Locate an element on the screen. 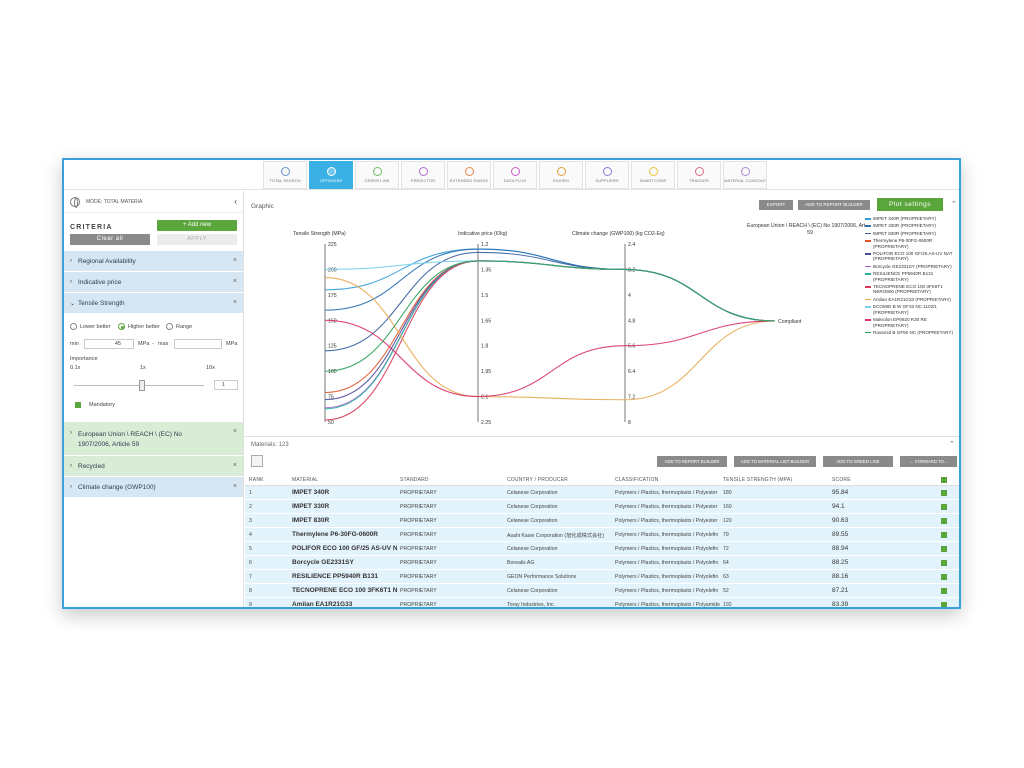 Image resolution: width=1024 pixels, height=768 pixels. legend-item: Ravamid B GF50 NC (PROPRIETARY) is located at coordinates (912, 332).